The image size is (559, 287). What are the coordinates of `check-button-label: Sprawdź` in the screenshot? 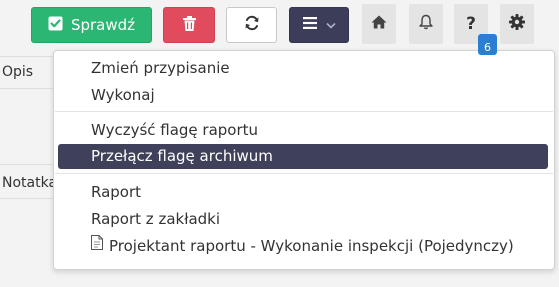 It's located at (103, 25).